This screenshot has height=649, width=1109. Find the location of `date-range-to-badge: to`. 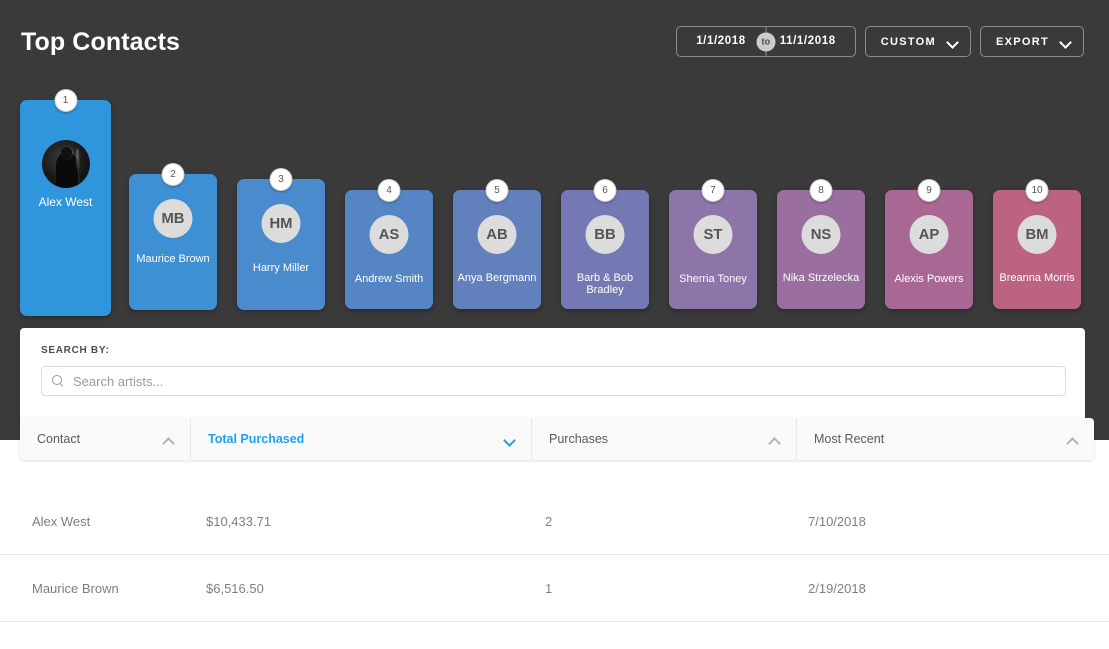

date-range-to-badge: to is located at coordinates (766, 41).